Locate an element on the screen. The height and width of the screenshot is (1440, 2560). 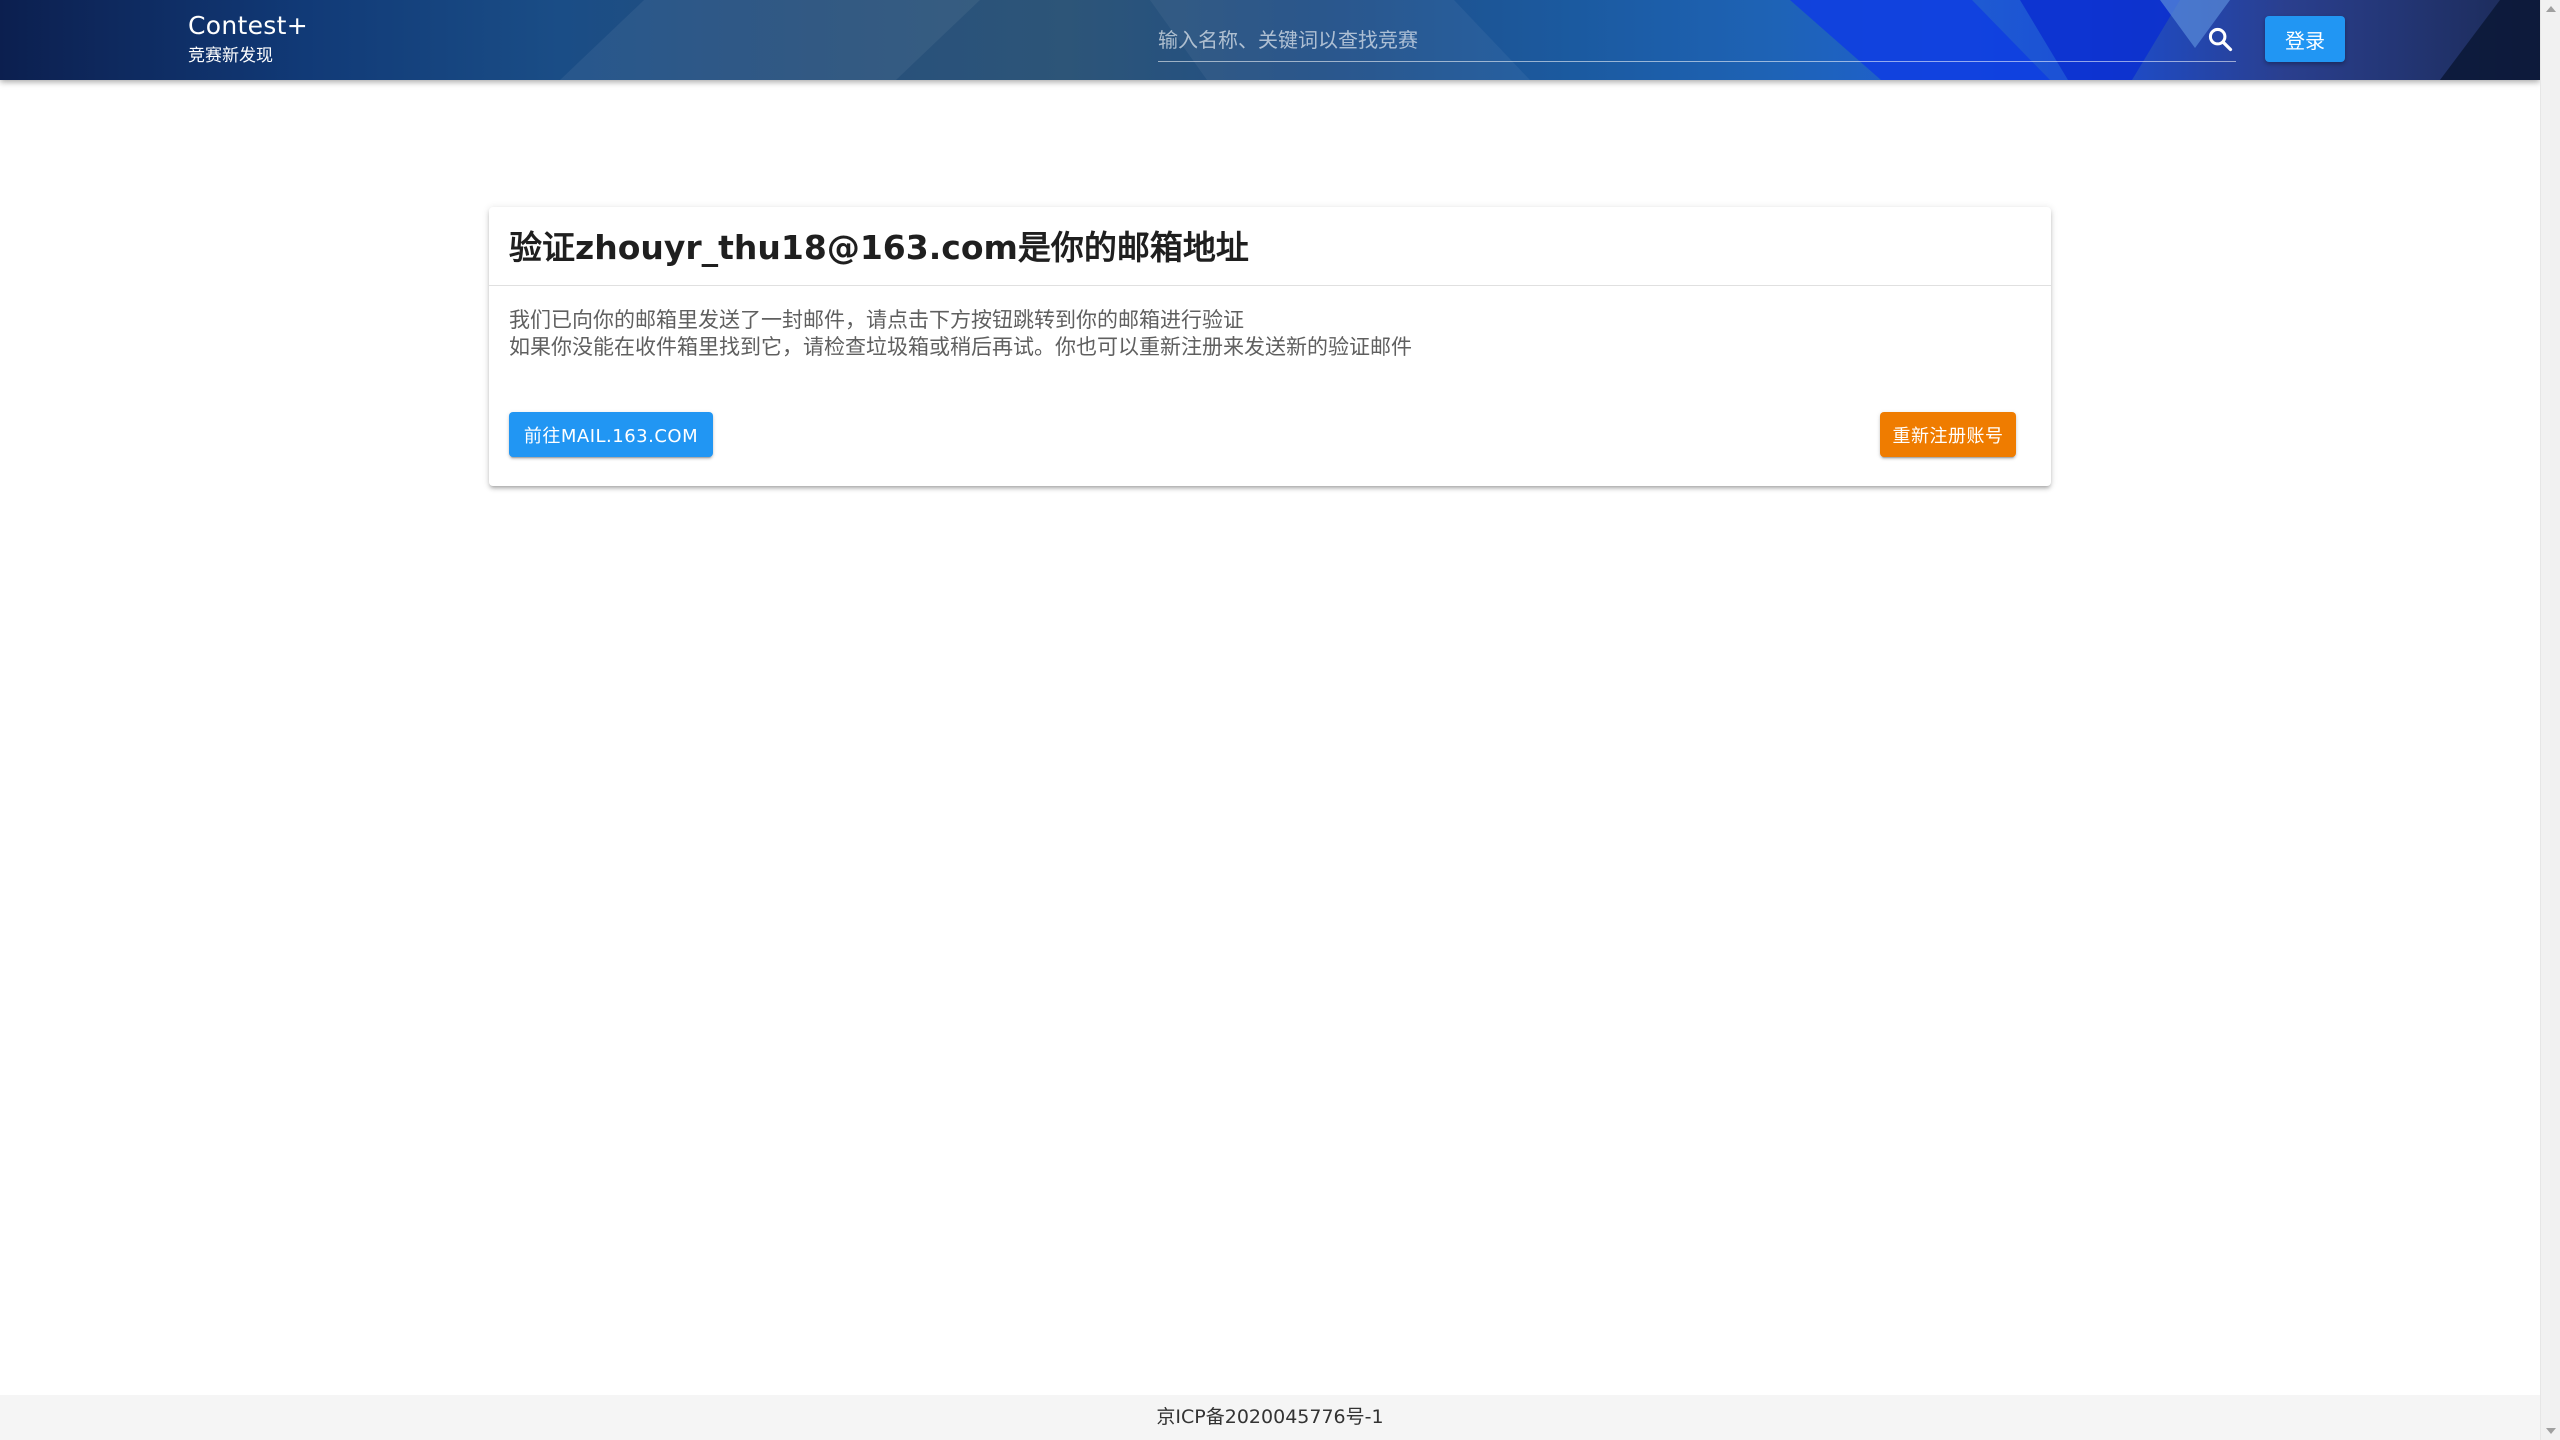
brand-logo: Contest+ 竞赛新发现 is located at coordinates (248, 39).